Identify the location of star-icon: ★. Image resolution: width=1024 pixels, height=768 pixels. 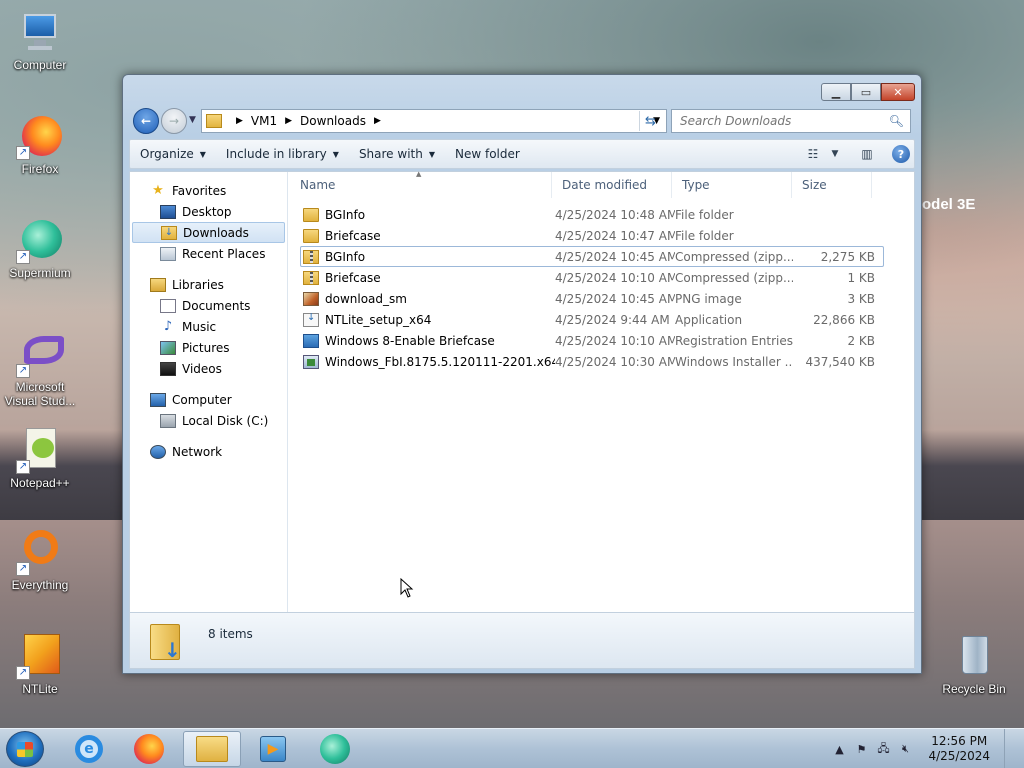
(158, 190).